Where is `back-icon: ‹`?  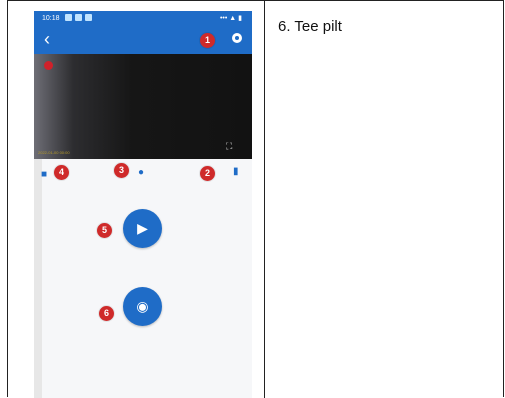
back-icon: ‹ is located at coordinates (47, 39).